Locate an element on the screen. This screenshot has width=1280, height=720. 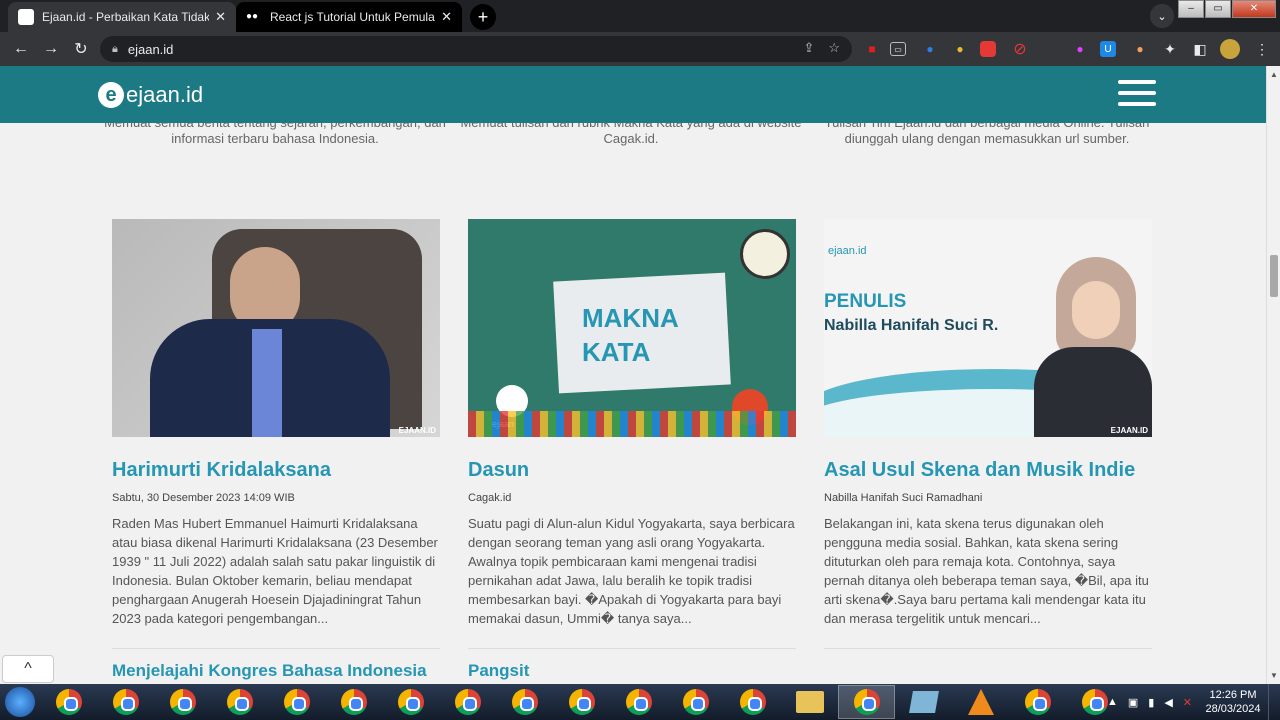
extension-yellow-icon: ● is located at coordinates (960, 49).